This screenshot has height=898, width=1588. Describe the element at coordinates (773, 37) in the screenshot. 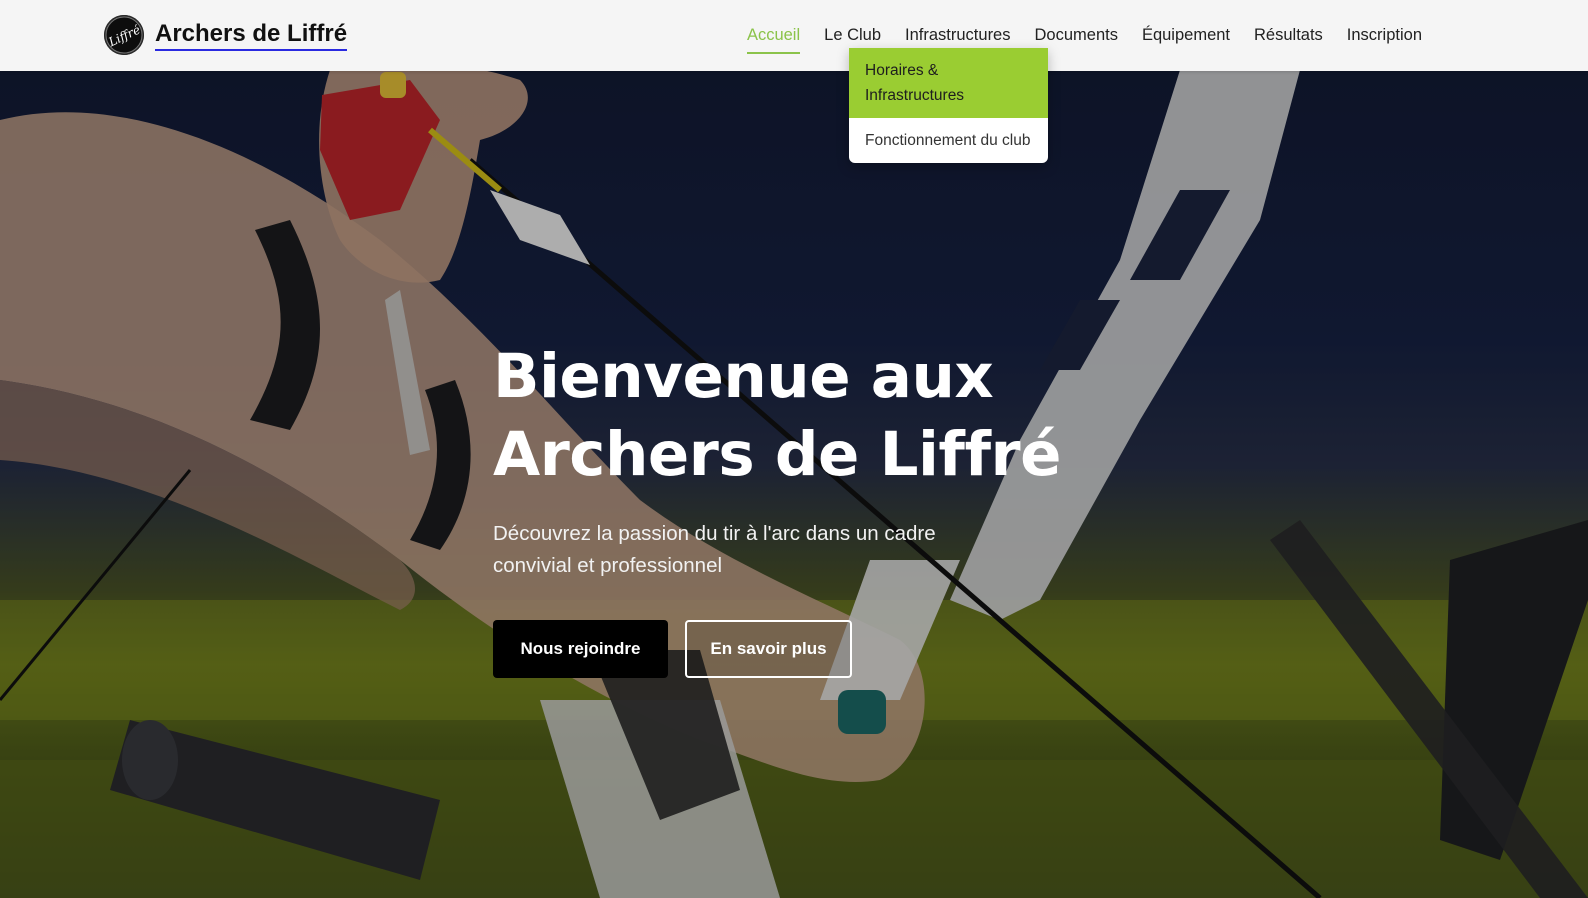

I see `nav-item-accueil: Accueil` at that location.